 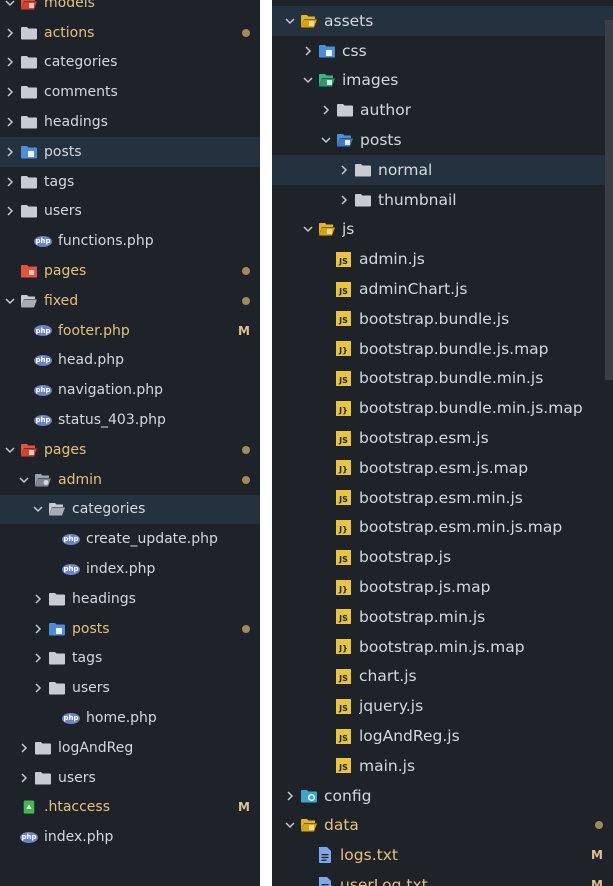 What do you see at coordinates (130, 420) in the screenshot?
I see `tree-item-status-403-php: php status_403.php` at bounding box center [130, 420].